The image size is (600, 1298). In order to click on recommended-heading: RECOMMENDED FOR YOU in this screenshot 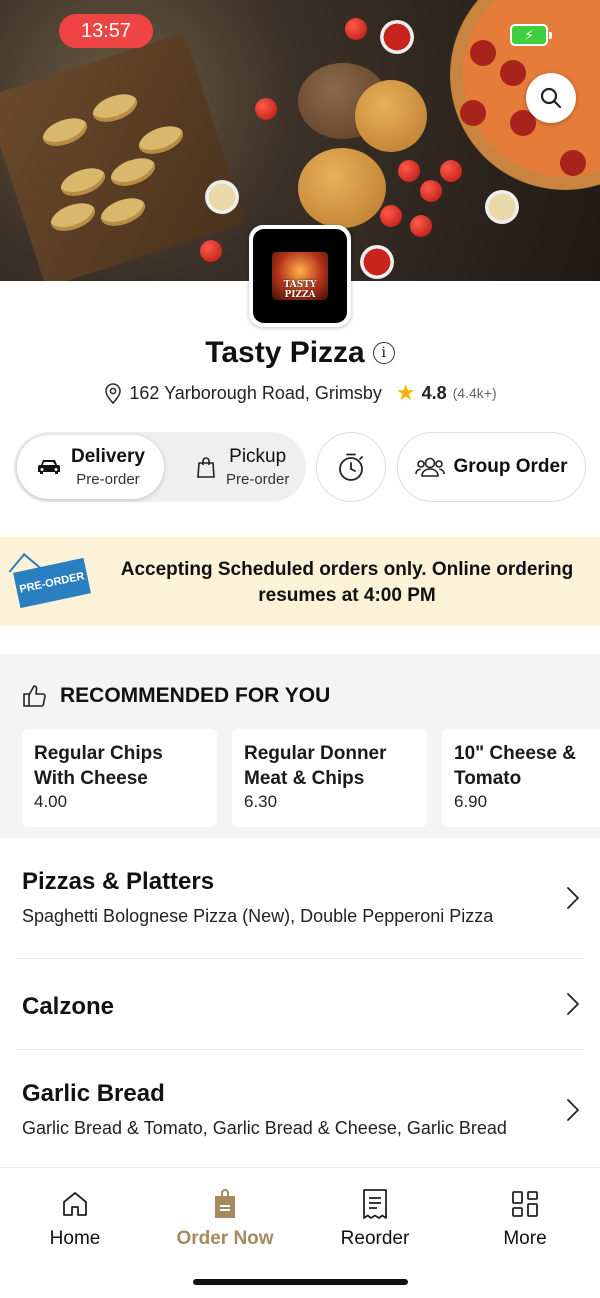, I will do `click(195, 695)`.